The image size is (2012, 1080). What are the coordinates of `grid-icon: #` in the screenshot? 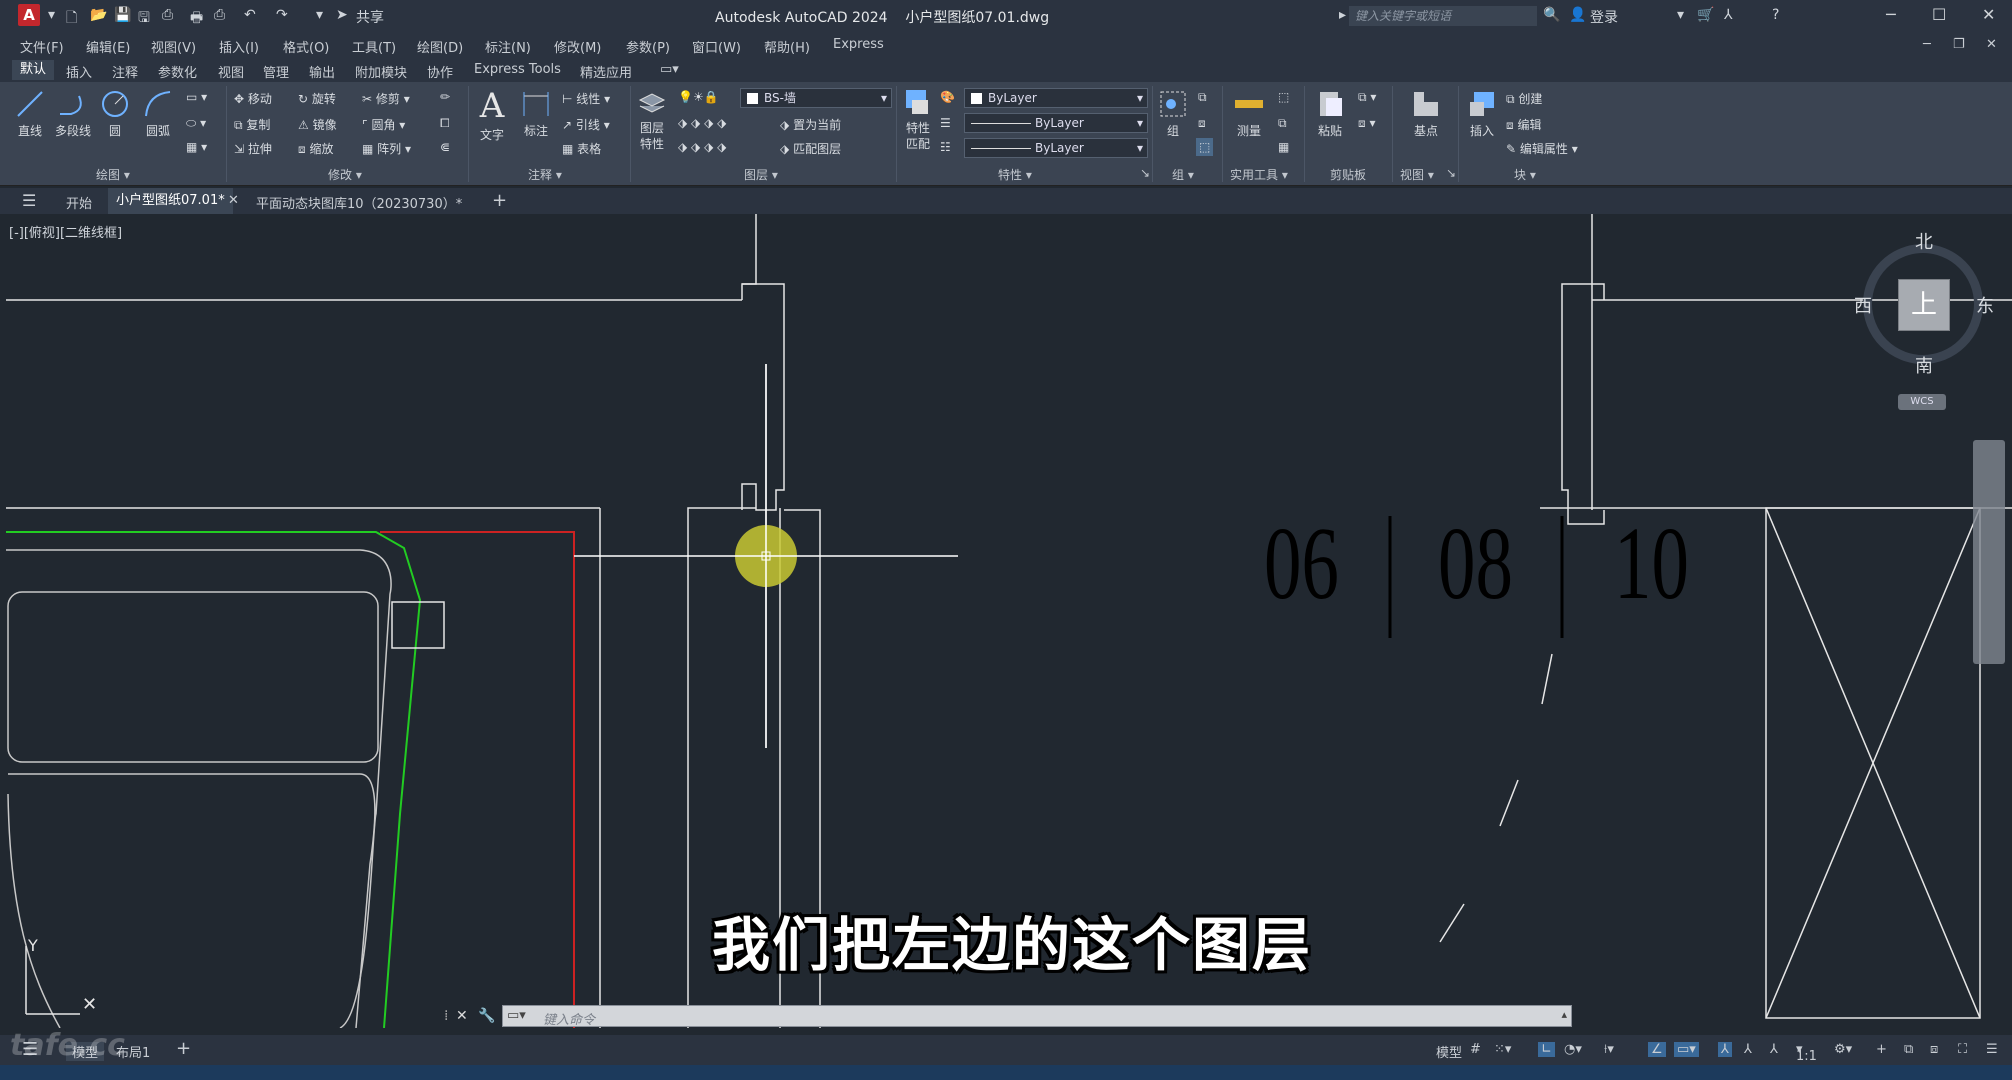 It's located at (1475, 1049).